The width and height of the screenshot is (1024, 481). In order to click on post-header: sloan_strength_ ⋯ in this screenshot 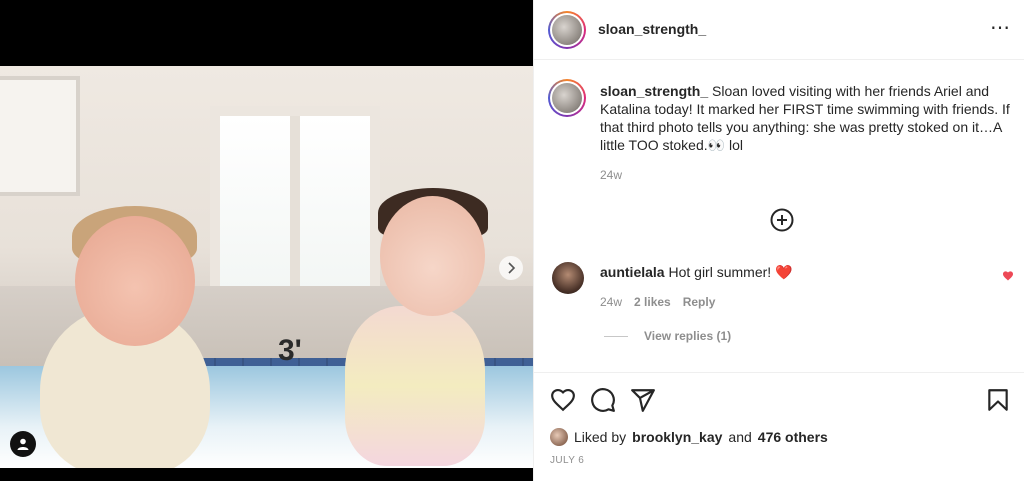, I will do `click(779, 30)`.